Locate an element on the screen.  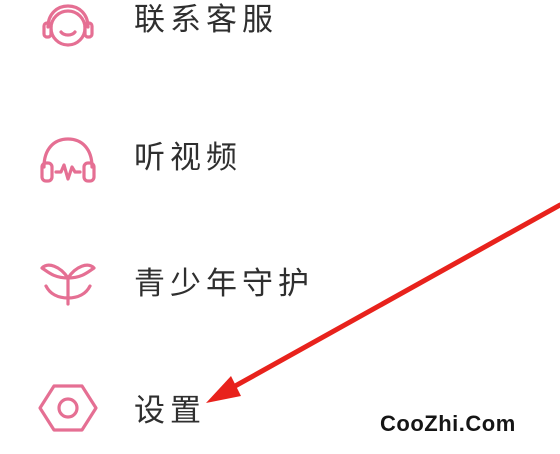
menu-item-label: 青少年守护 is located at coordinates (224, 284).